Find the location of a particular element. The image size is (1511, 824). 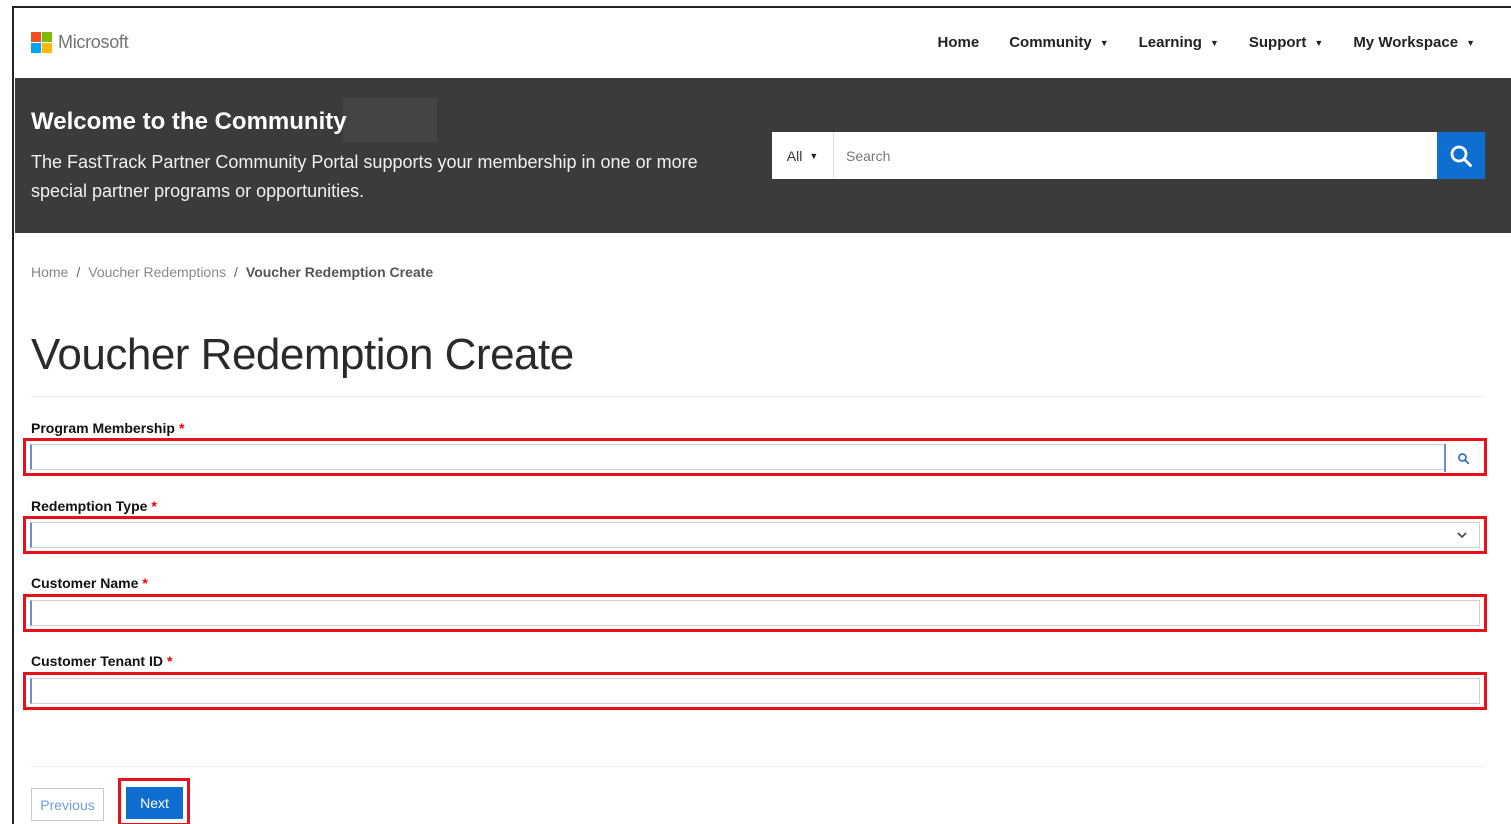

redemption-type-value is located at coordinates (755, 535).